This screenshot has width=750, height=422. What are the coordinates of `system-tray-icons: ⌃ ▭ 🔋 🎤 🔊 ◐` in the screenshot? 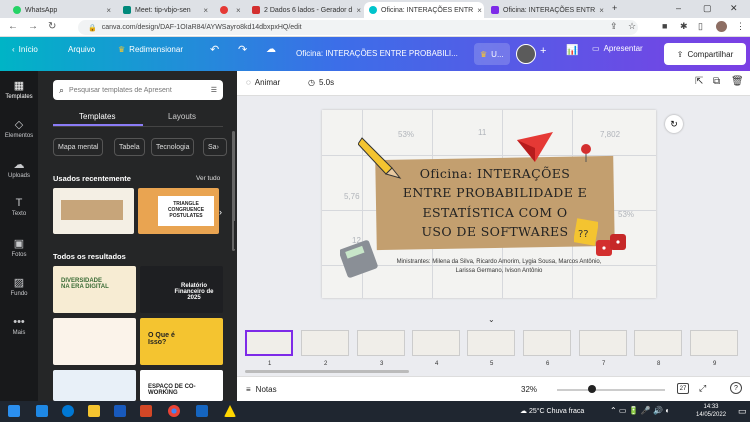 It's located at (640, 410).